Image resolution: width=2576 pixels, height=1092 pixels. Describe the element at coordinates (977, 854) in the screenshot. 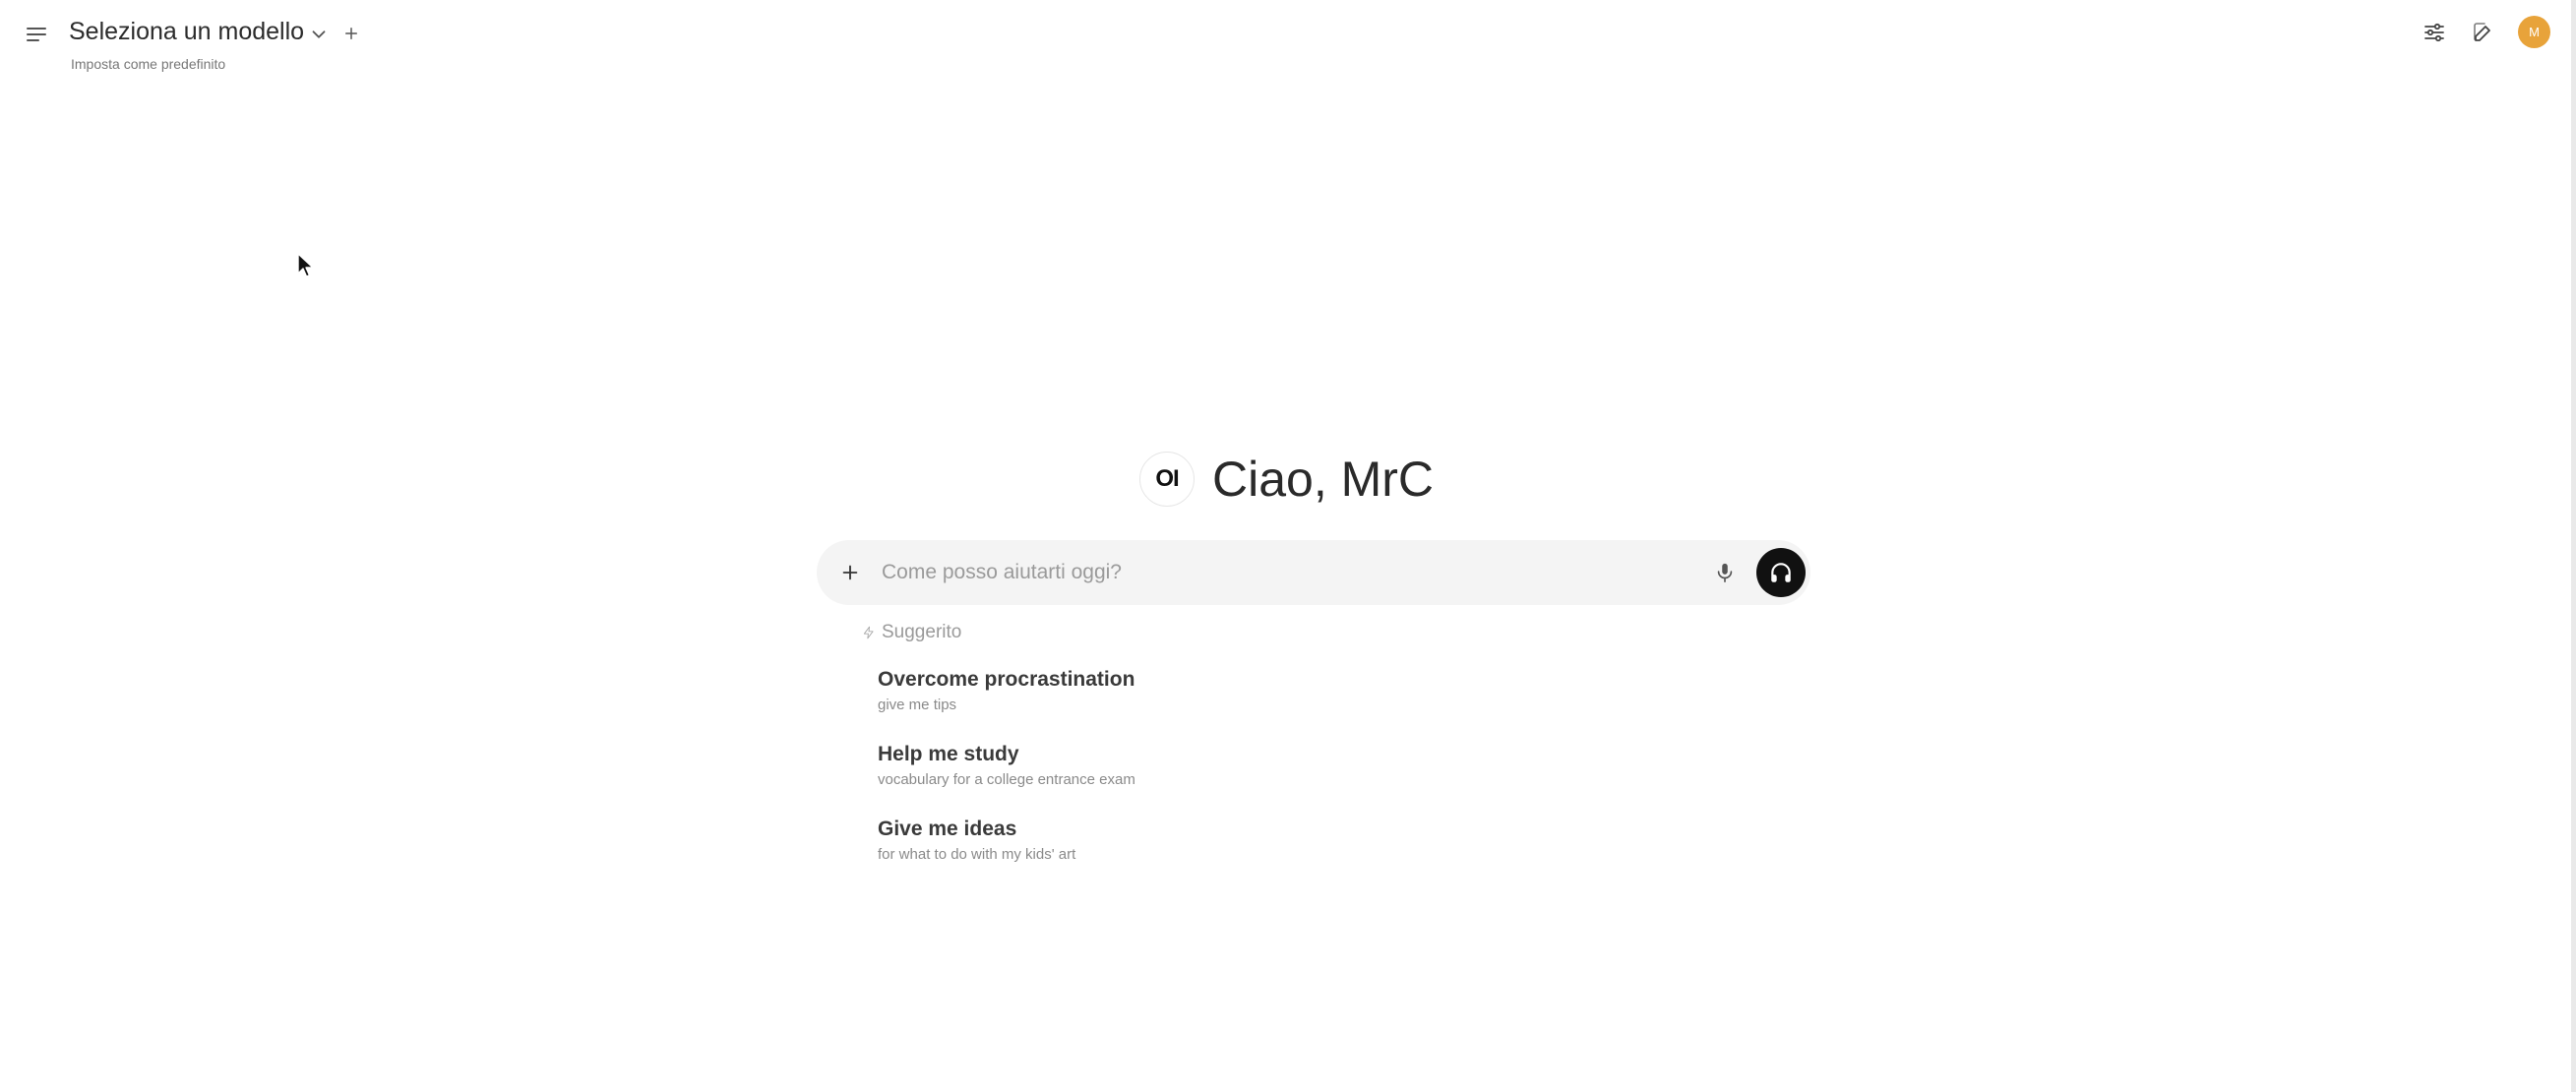

I see `suggestion-subtitle: for what to do with my kids' art` at that location.